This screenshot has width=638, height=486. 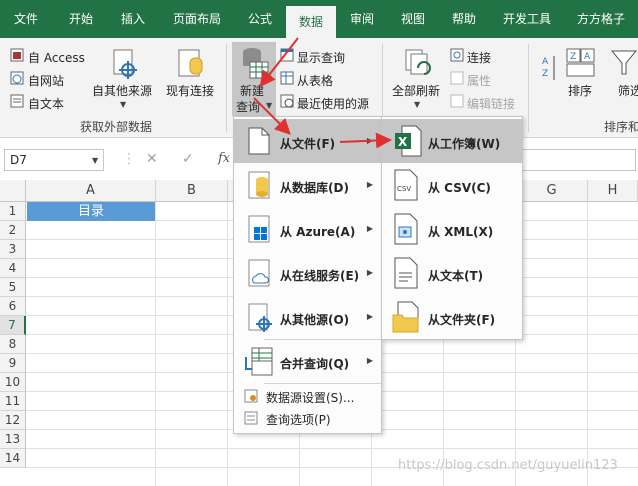 I want to click on watermark: https://blog.csdn.net/guyuelin123, so click(x=508, y=465).